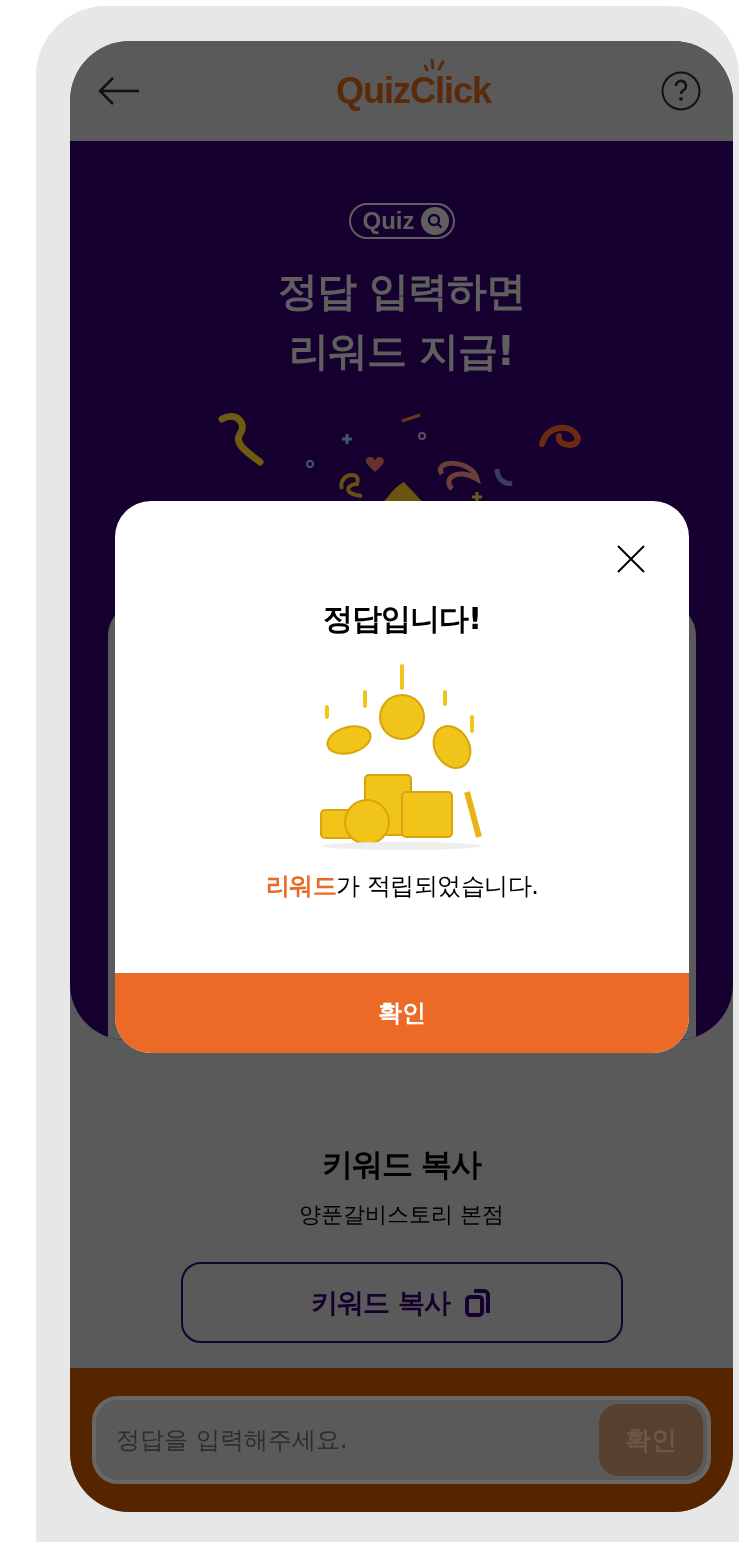 Image resolution: width=739 pixels, height=1542 pixels. Describe the element at coordinates (401, 1215) in the screenshot. I see `store-name: 양푼갈비스토리 본점` at that location.